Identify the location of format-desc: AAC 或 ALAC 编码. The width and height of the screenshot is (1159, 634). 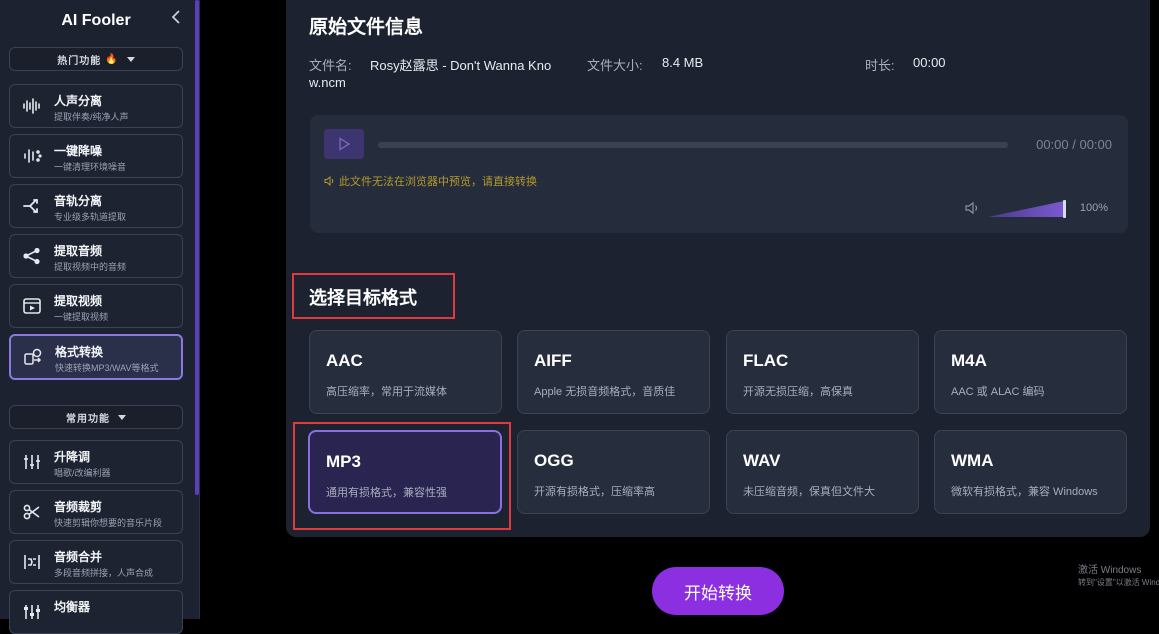
(998, 392).